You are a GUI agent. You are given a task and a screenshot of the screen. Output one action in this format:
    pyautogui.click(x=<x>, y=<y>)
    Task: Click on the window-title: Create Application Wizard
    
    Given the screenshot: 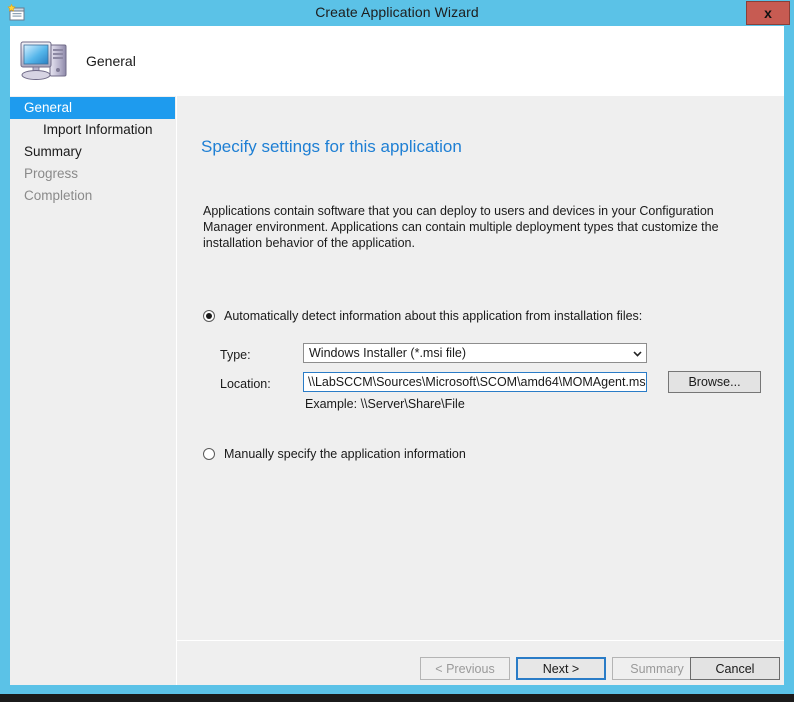 What is the action you would take?
    pyautogui.click(x=397, y=12)
    